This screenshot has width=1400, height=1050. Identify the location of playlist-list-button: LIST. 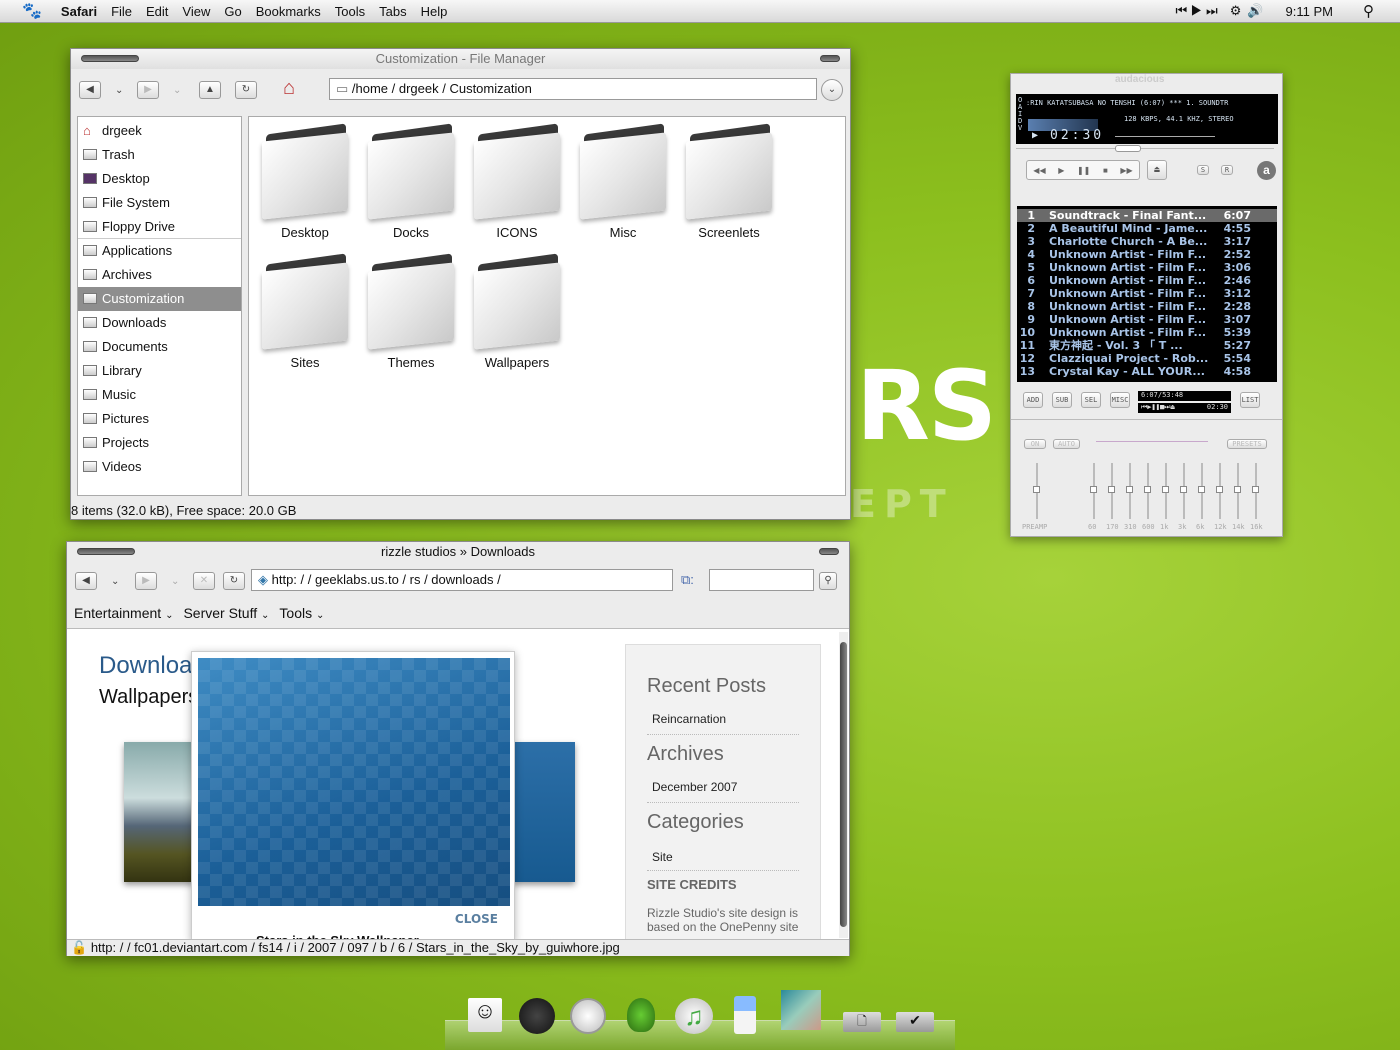
(1250, 400).